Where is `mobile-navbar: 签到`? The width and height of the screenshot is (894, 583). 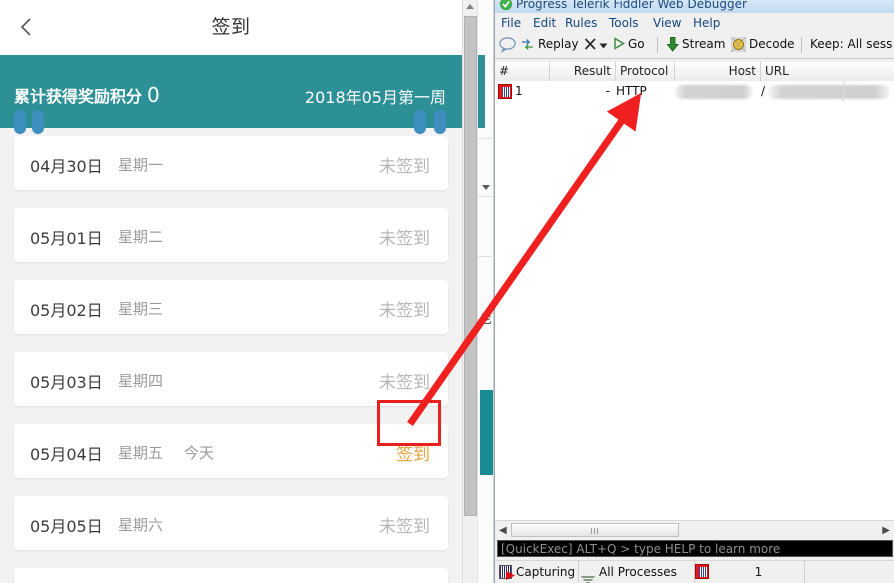
mobile-navbar: 签到 is located at coordinates (231, 28).